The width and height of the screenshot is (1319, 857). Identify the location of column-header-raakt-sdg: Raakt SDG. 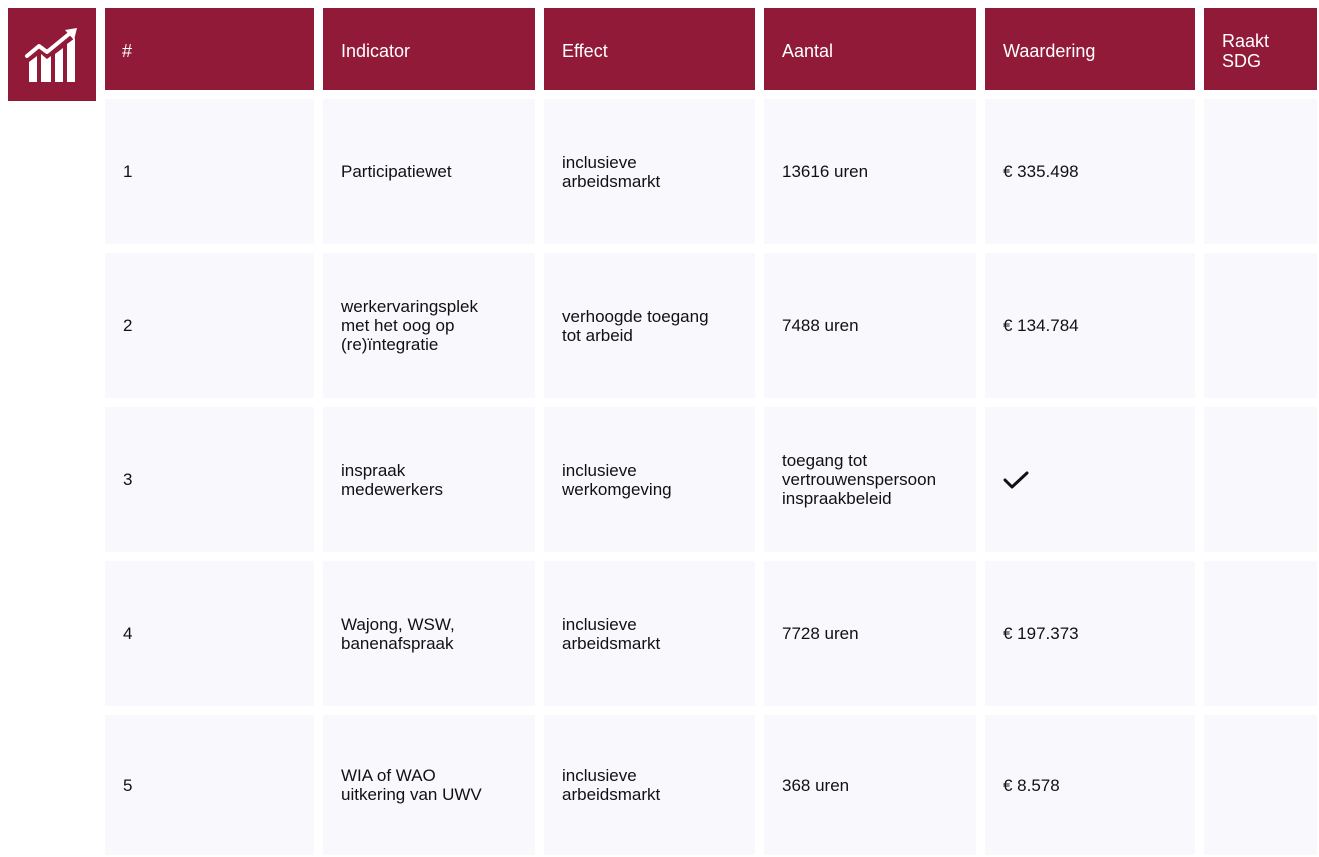
(1260, 49).